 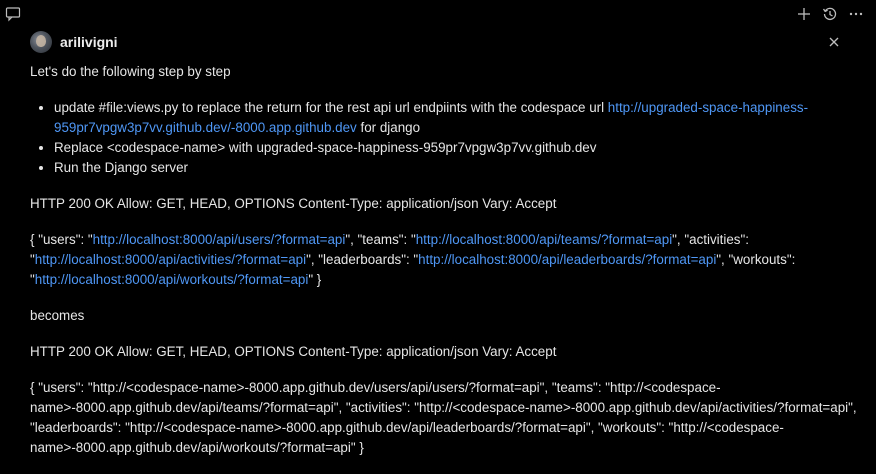 I want to click on list-item: Run the Django server, so click(x=457, y=168).